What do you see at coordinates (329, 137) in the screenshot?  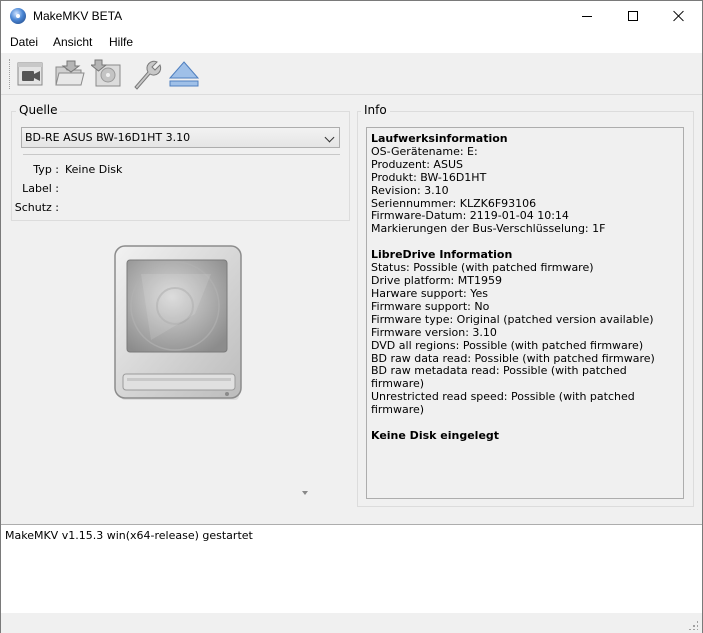 I see `chevron-down-icon` at bounding box center [329, 137].